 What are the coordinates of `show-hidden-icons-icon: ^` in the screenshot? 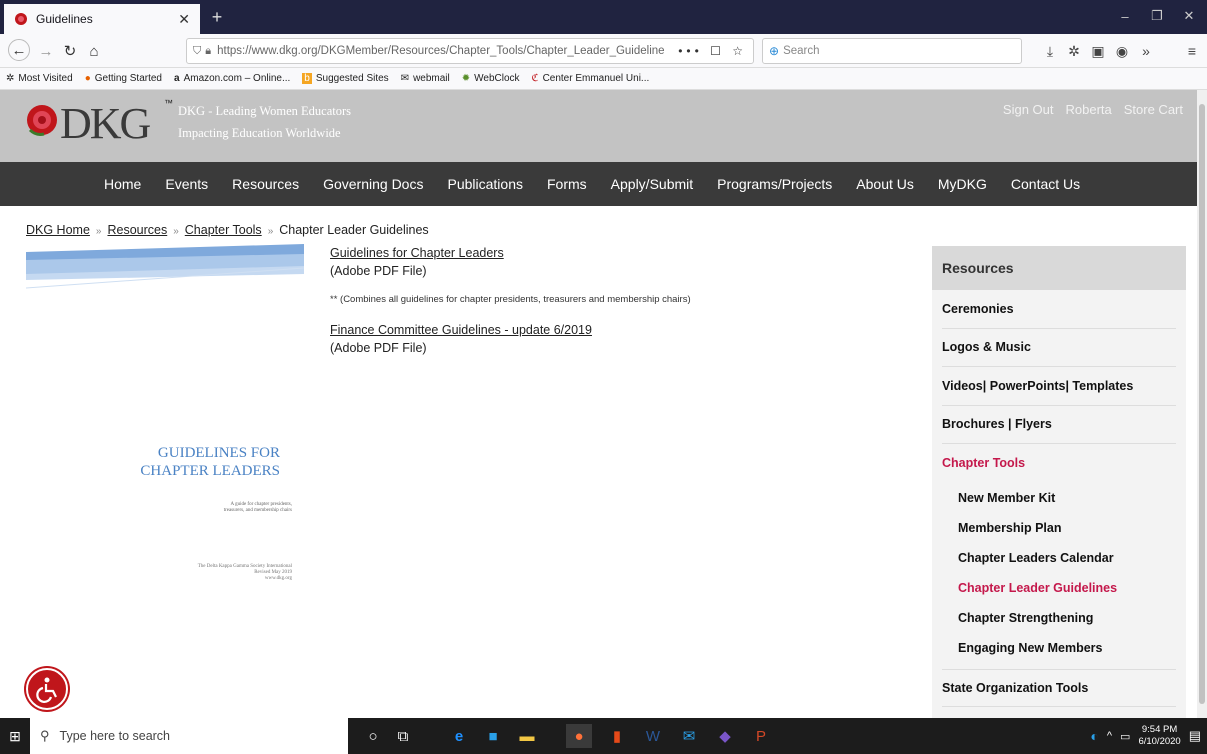 It's located at (1109, 736).